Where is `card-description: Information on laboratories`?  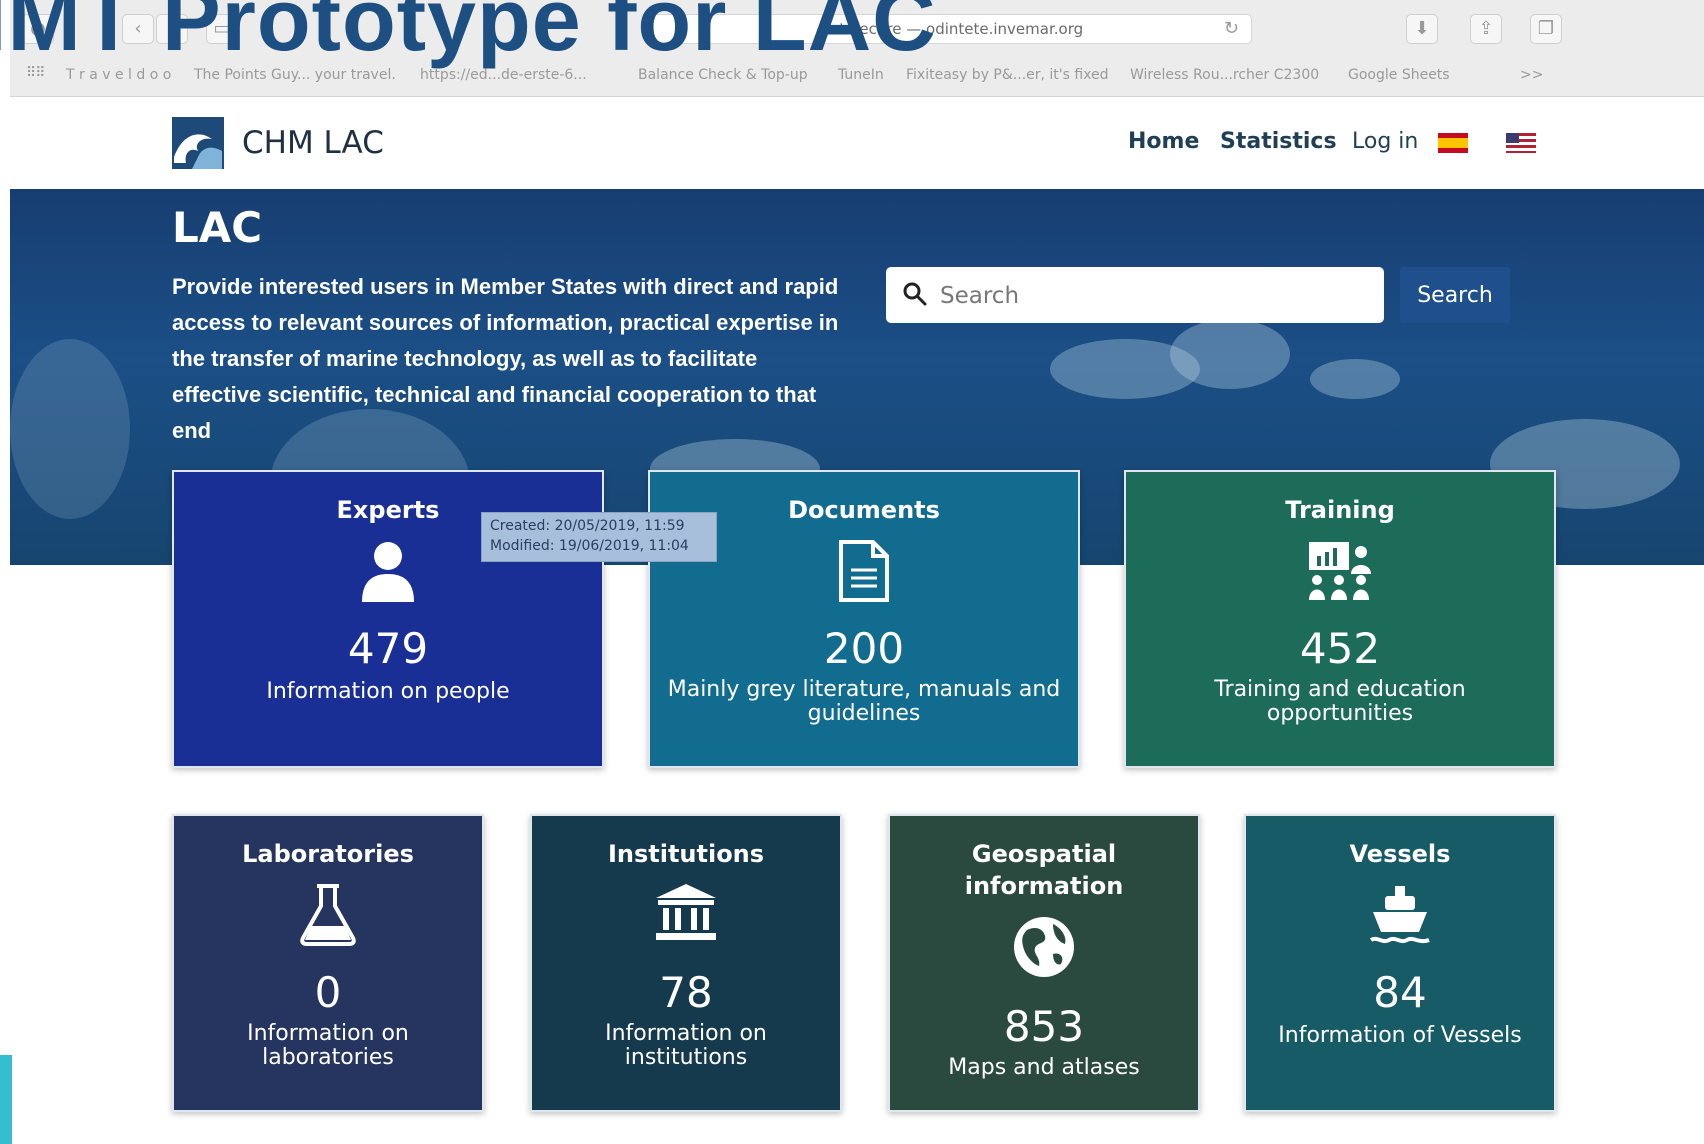 card-description: Information on laboratories is located at coordinates (328, 1045).